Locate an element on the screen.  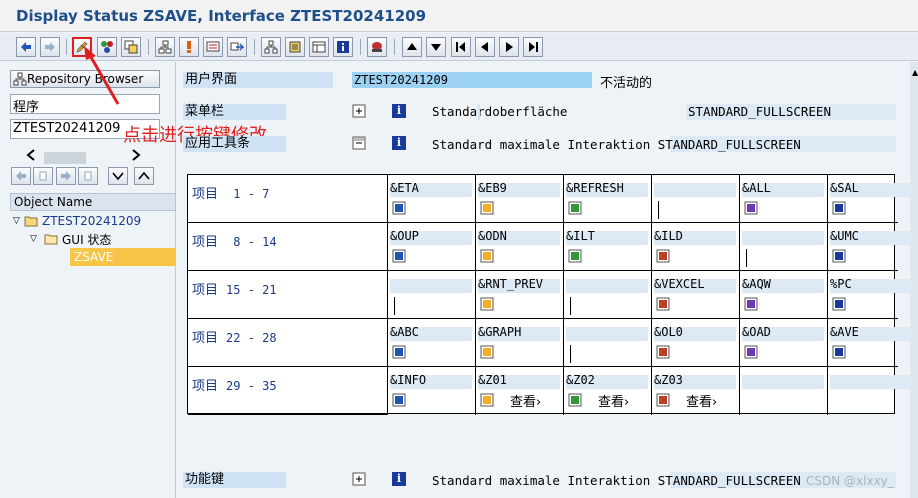
function-code-cell: &ALL is located at coordinates (784, 199).